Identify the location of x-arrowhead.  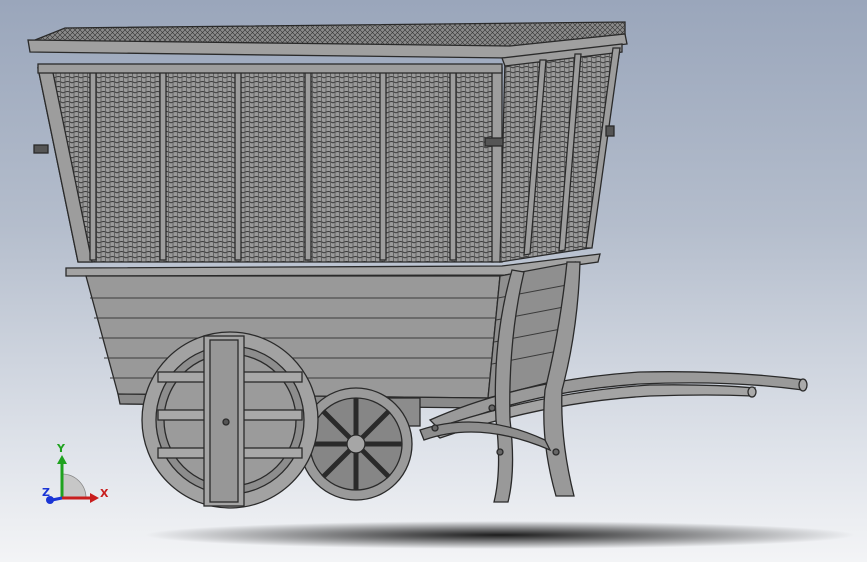
(94, 498).